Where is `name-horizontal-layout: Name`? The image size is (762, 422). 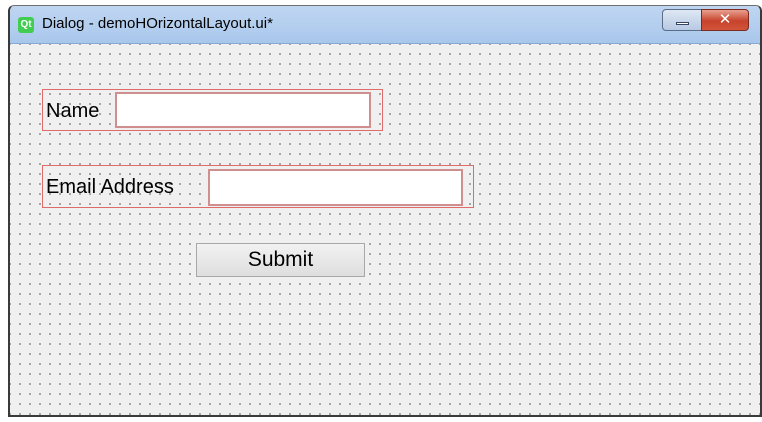
name-horizontal-layout: Name is located at coordinates (212, 110).